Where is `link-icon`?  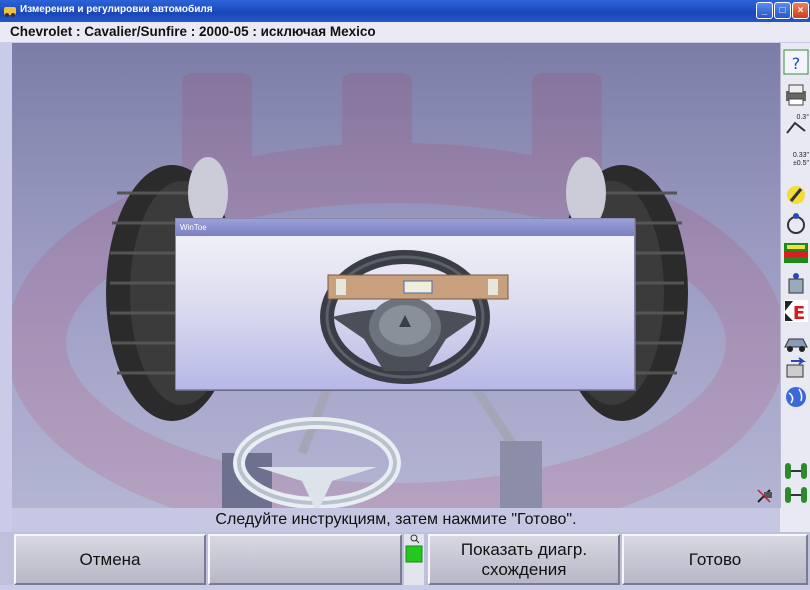
link-icon is located at coordinates (796, 471).